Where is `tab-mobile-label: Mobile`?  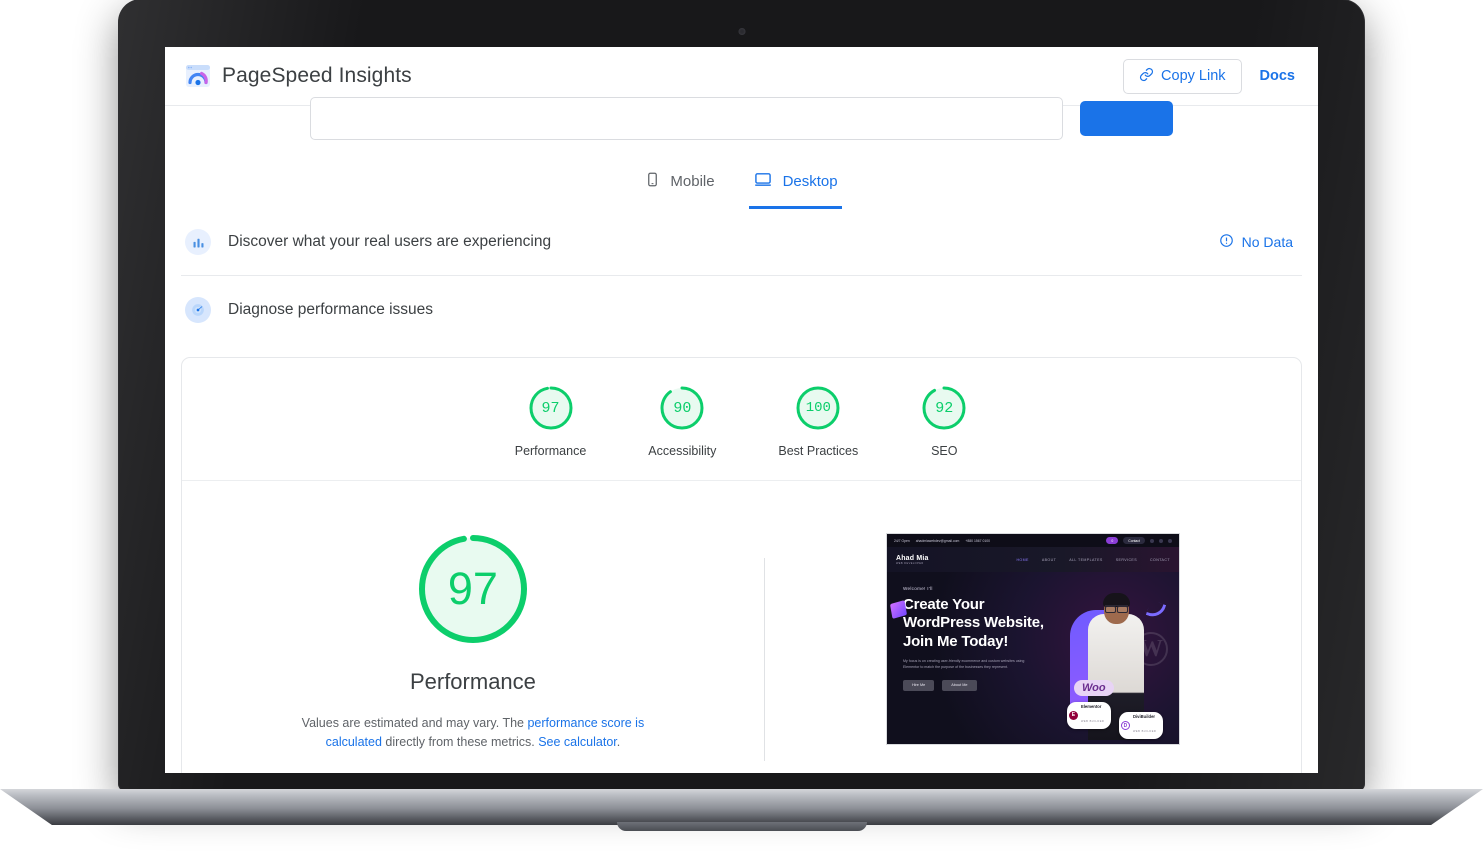 tab-mobile-label: Mobile is located at coordinates (692, 181).